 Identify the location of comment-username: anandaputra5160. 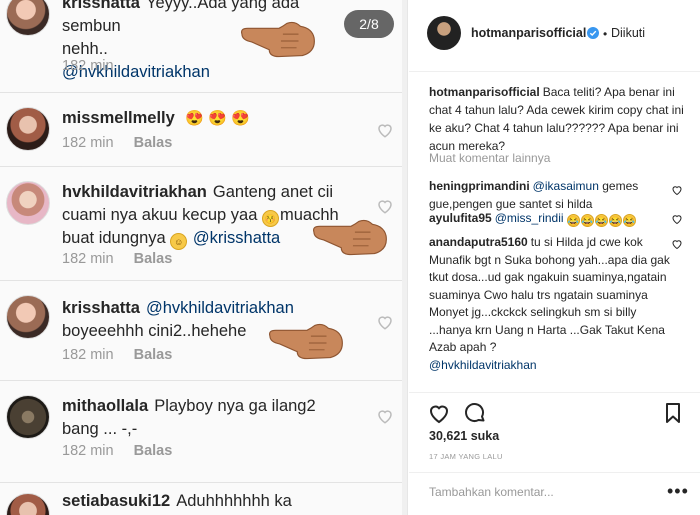
(478, 242).